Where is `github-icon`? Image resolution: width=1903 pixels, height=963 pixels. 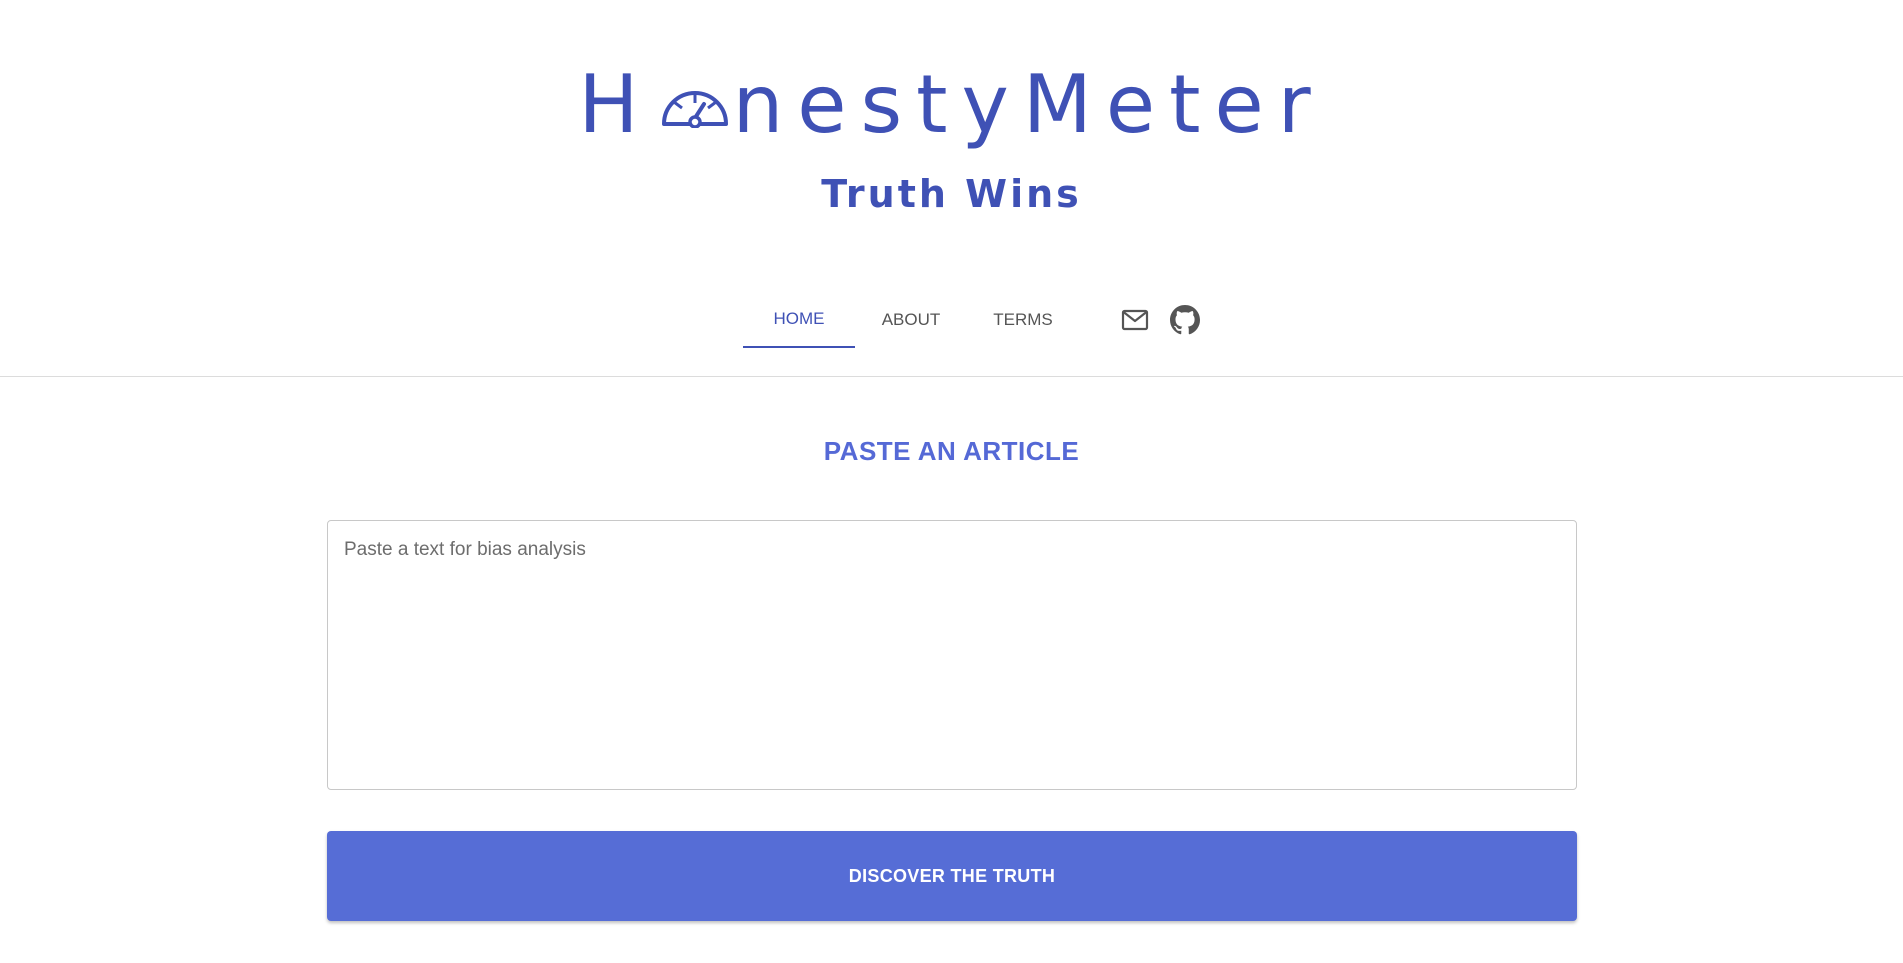 github-icon is located at coordinates (1185, 320).